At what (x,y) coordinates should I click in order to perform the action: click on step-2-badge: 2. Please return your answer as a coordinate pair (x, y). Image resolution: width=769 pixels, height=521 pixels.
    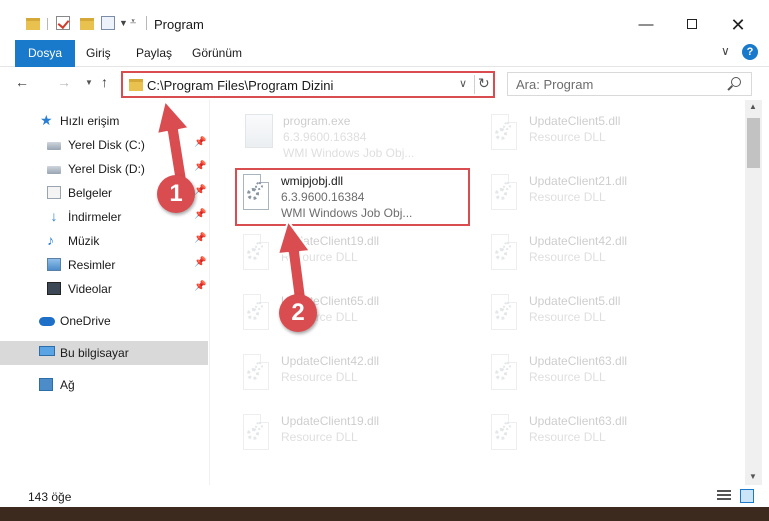
    Looking at the image, I should click on (298, 313).